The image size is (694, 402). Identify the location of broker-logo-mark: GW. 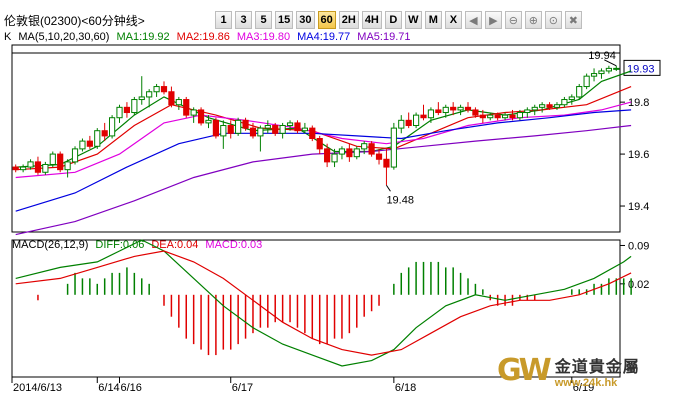
(524, 370).